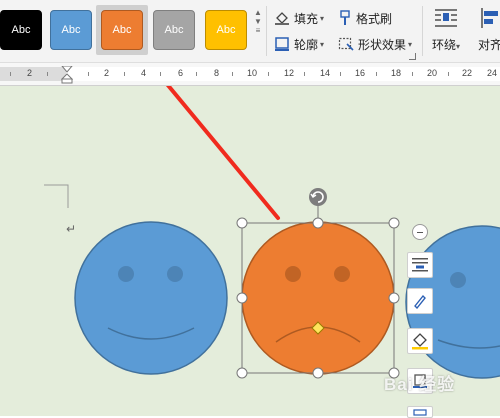 The image size is (500, 418). What do you see at coordinates (467, 73) in the screenshot?
I see `ruler-number: 22` at bounding box center [467, 73].